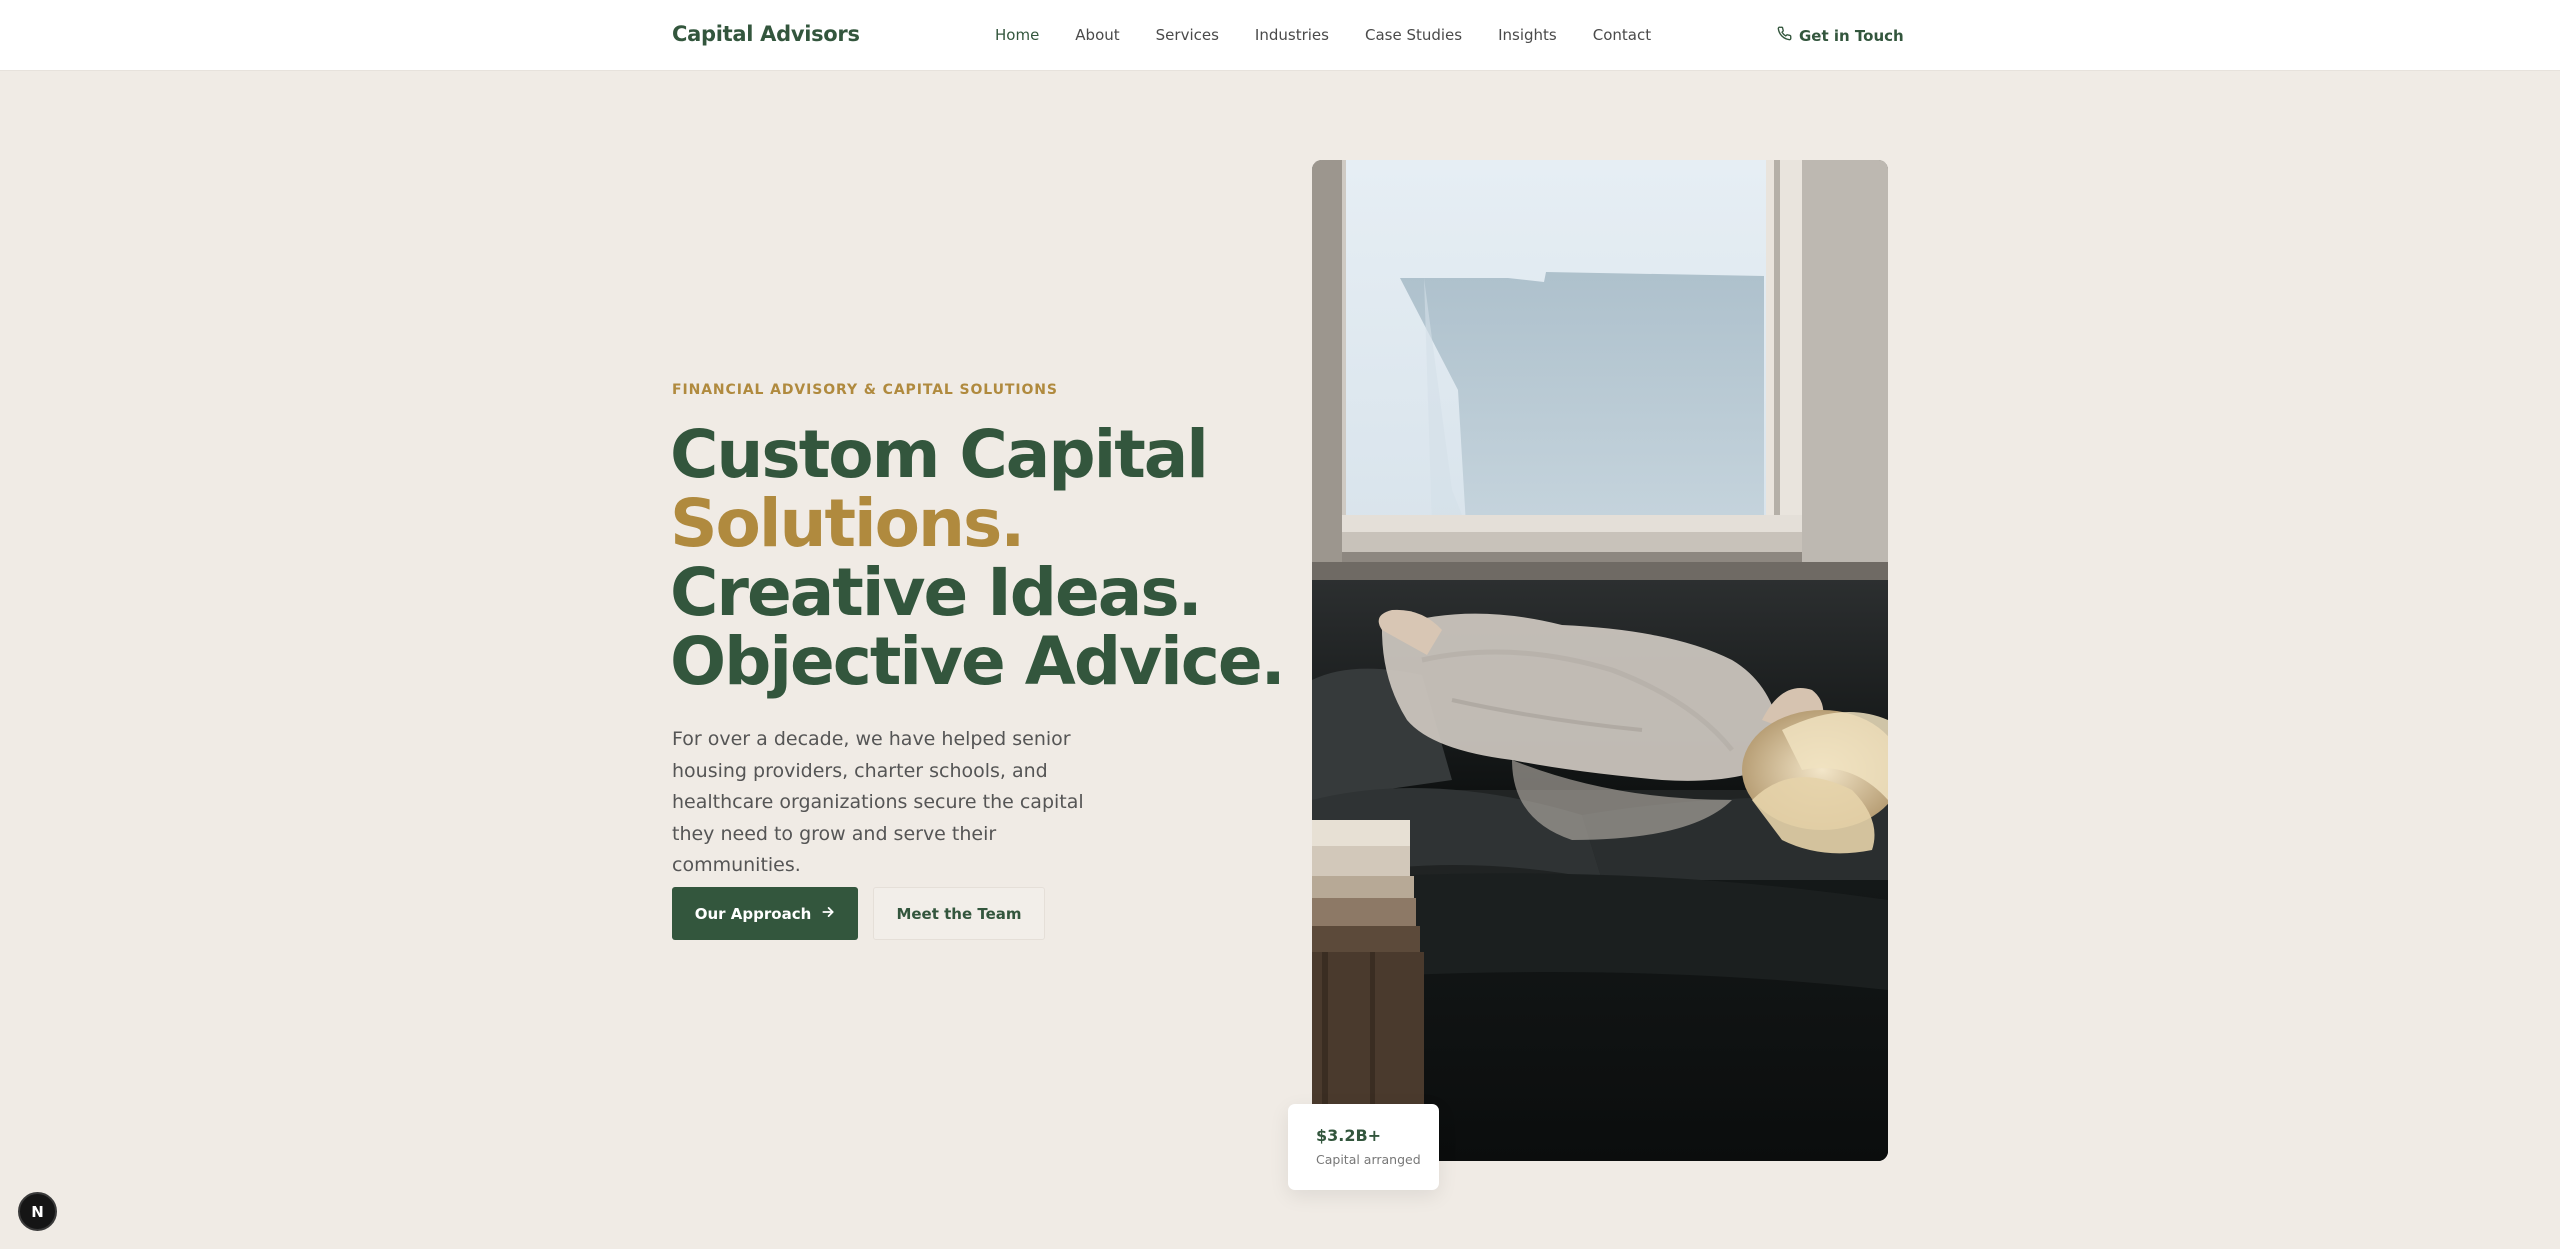  I want to click on phone-icon, so click(1784, 35).